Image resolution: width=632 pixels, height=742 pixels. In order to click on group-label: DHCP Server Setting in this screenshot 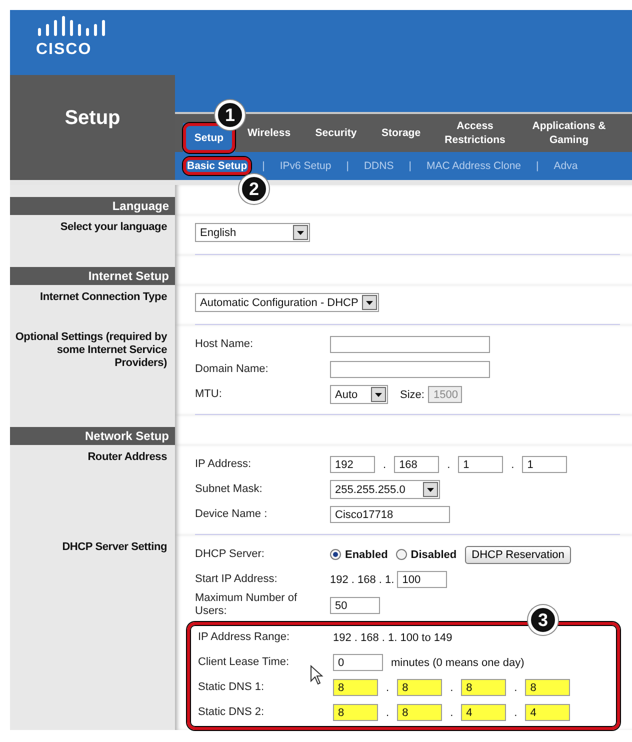, I will do `click(114, 547)`.